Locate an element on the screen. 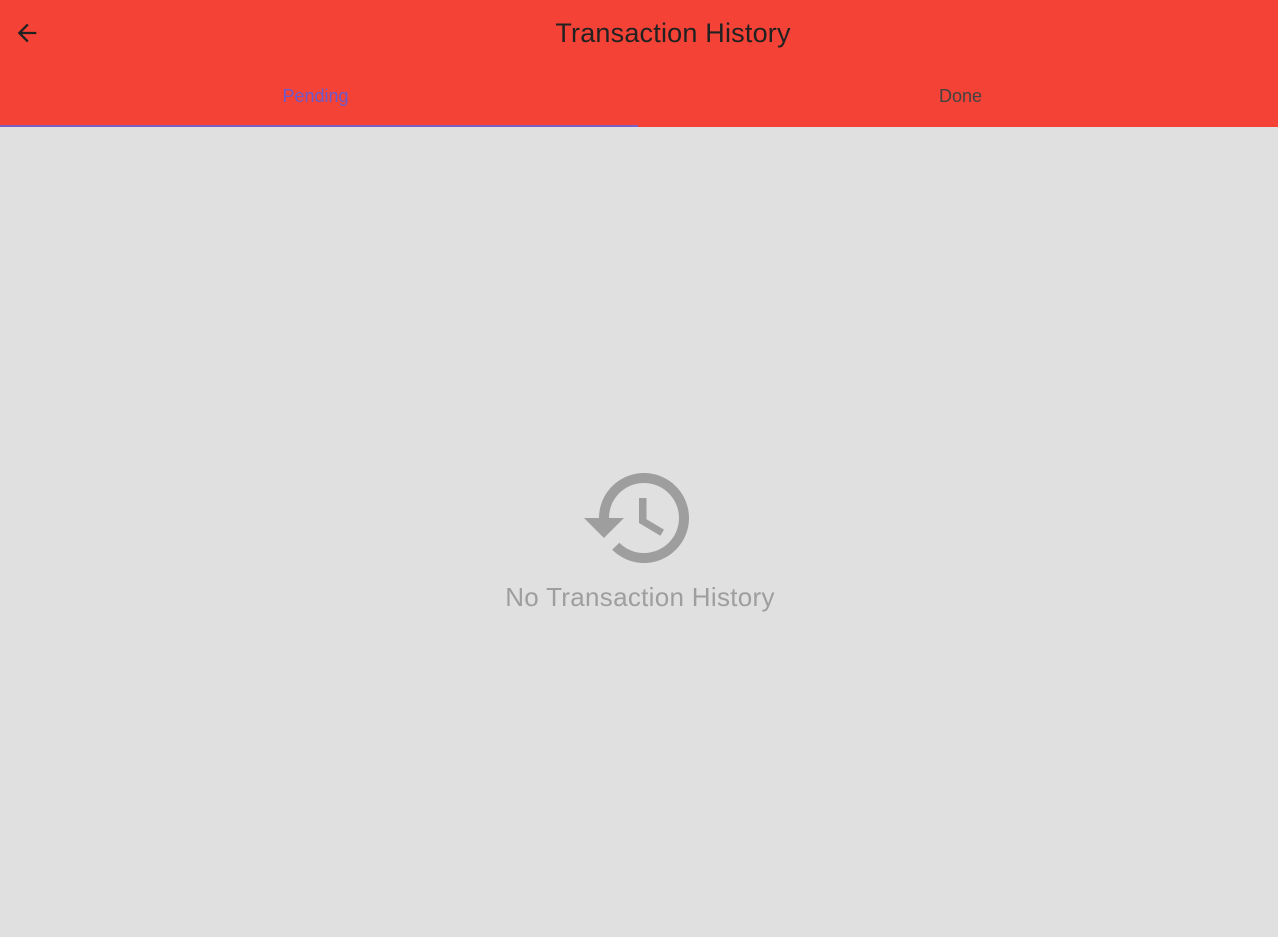 Image resolution: width=1278 pixels, height=937 pixels. tab-indicator is located at coordinates (319, 126).